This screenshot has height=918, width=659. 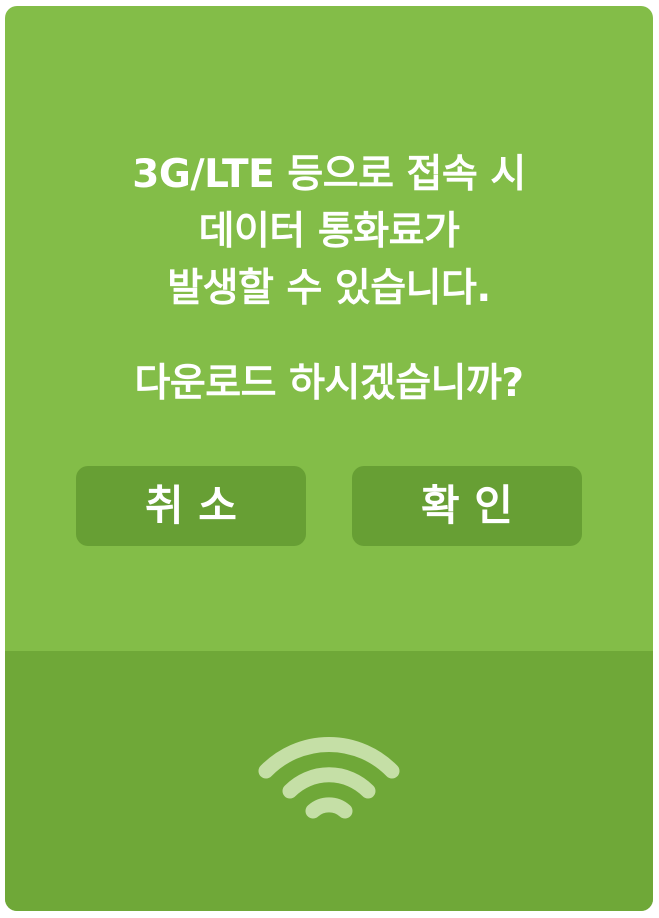 I want to click on download-question: 다운로드 하시겠습니까?, so click(x=329, y=383).